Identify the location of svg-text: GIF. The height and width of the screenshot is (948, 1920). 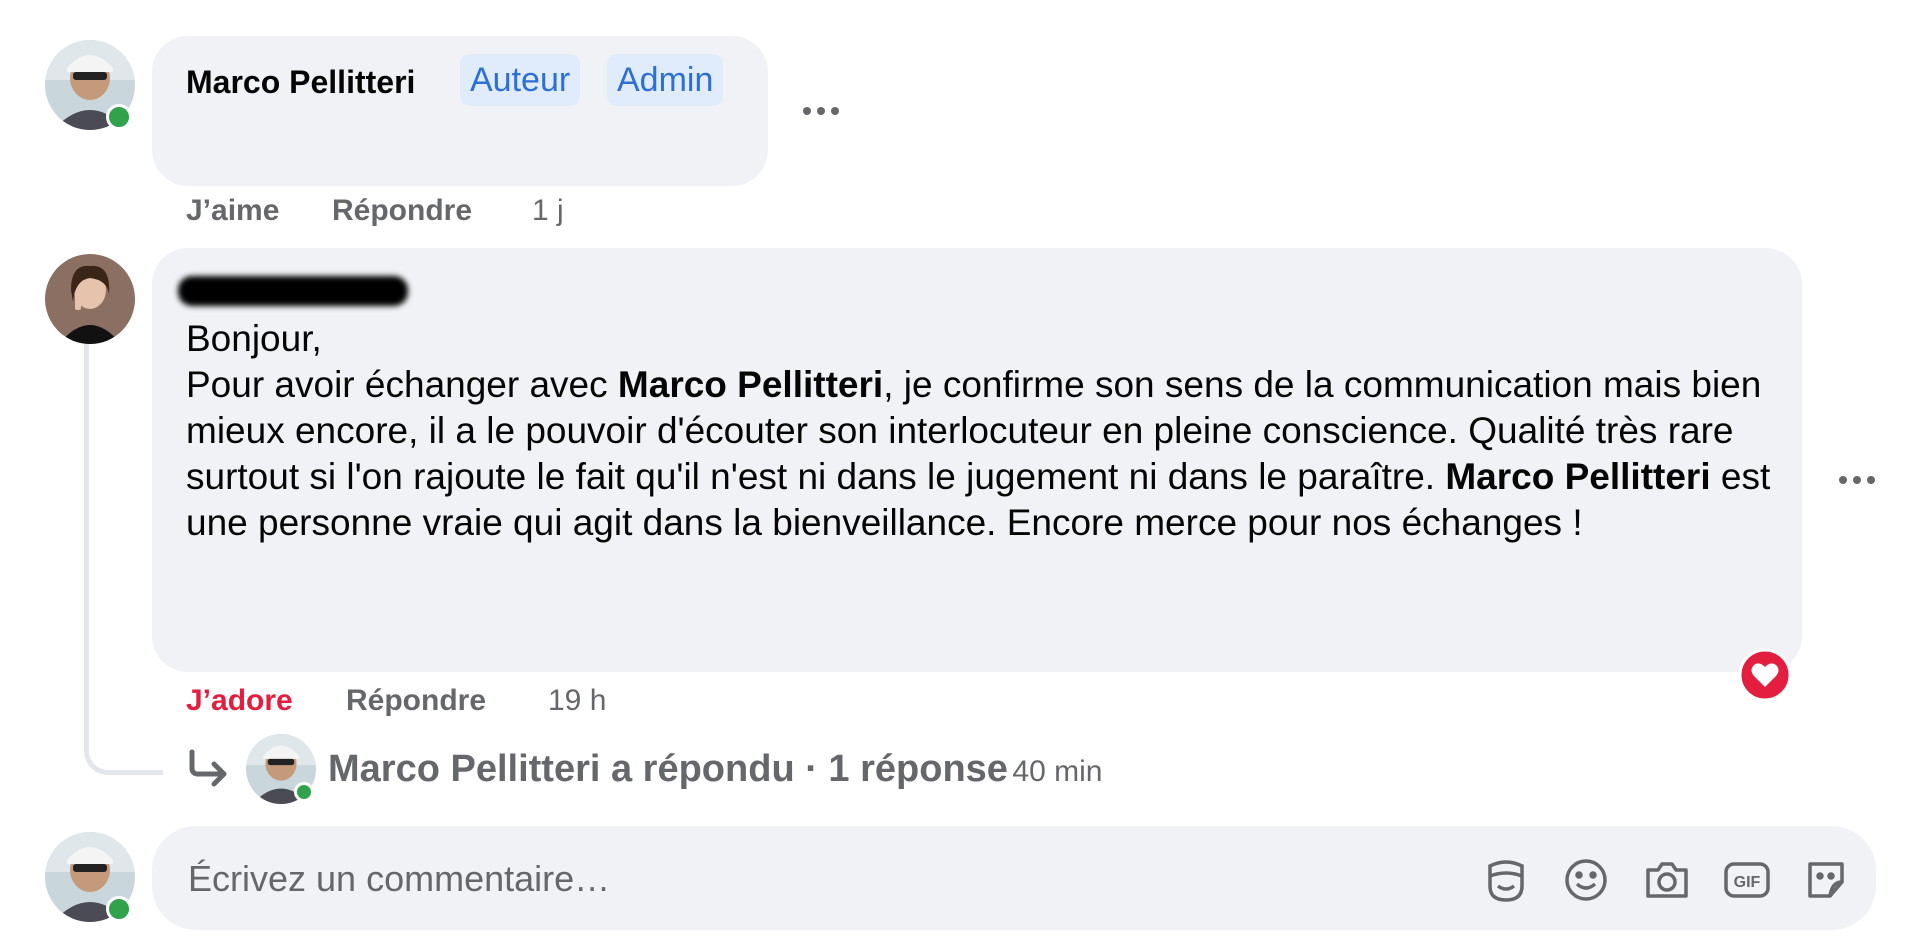
(1747, 882).